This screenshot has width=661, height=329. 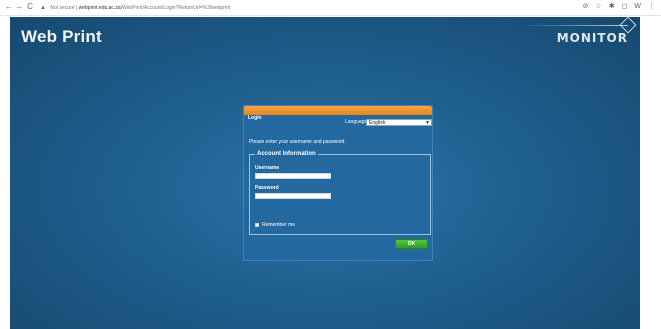 I want to click on login-header-label: Login, so click(x=255, y=118).